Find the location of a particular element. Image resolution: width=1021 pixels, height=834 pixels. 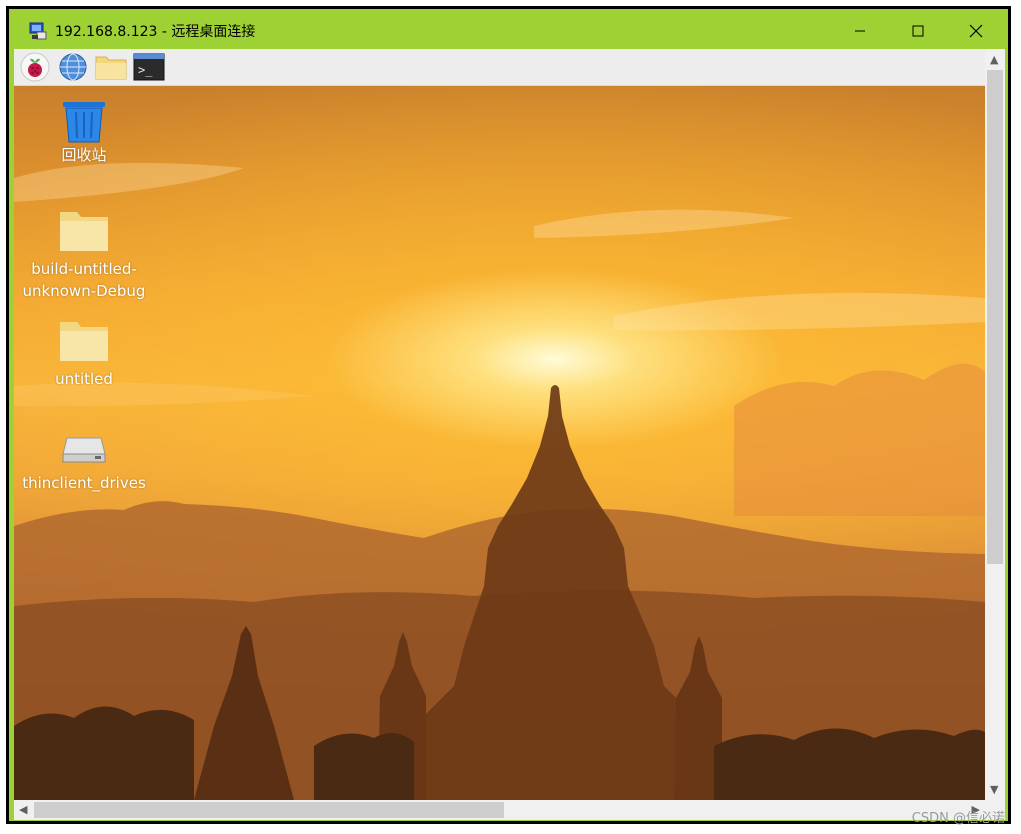

vertical-scrollbar: ▲ ▼ is located at coordinates (995, 424).